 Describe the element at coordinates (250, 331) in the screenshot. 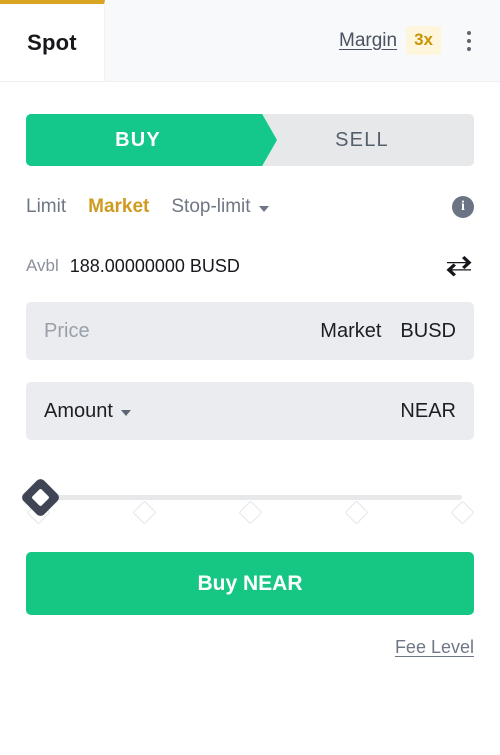

I see `price-input-row: Price Market BUSD` at that location.